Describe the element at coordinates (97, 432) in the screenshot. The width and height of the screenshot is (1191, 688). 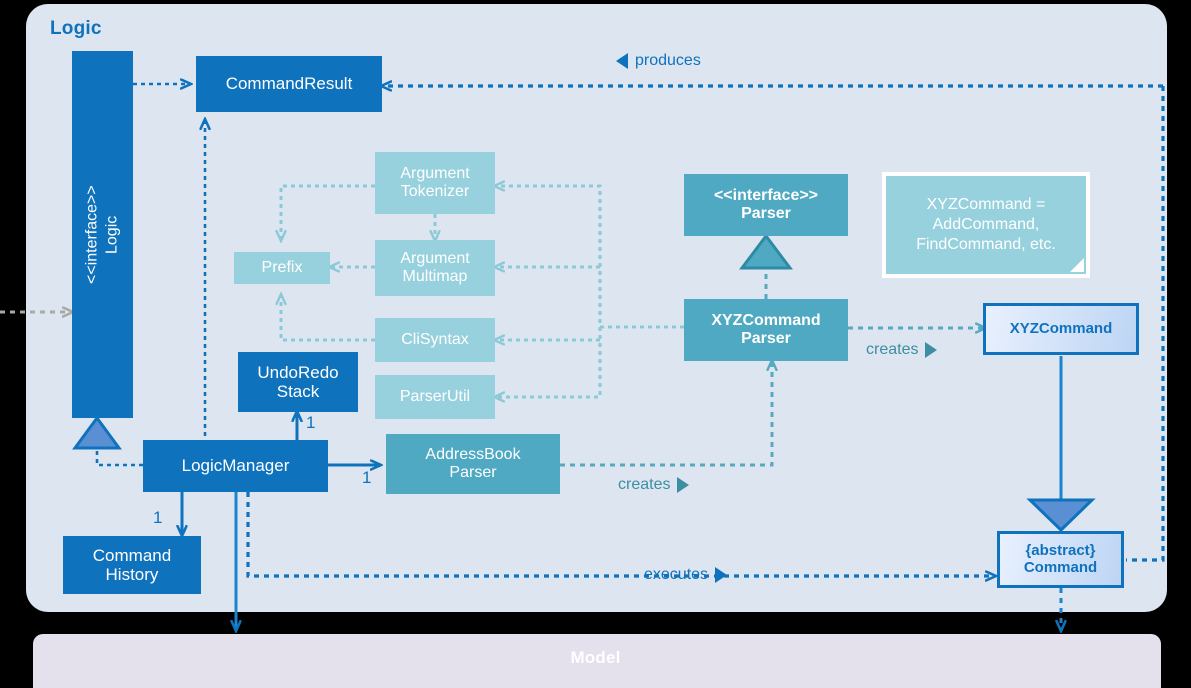
I see `inheritance-triangle-logic` at that location.